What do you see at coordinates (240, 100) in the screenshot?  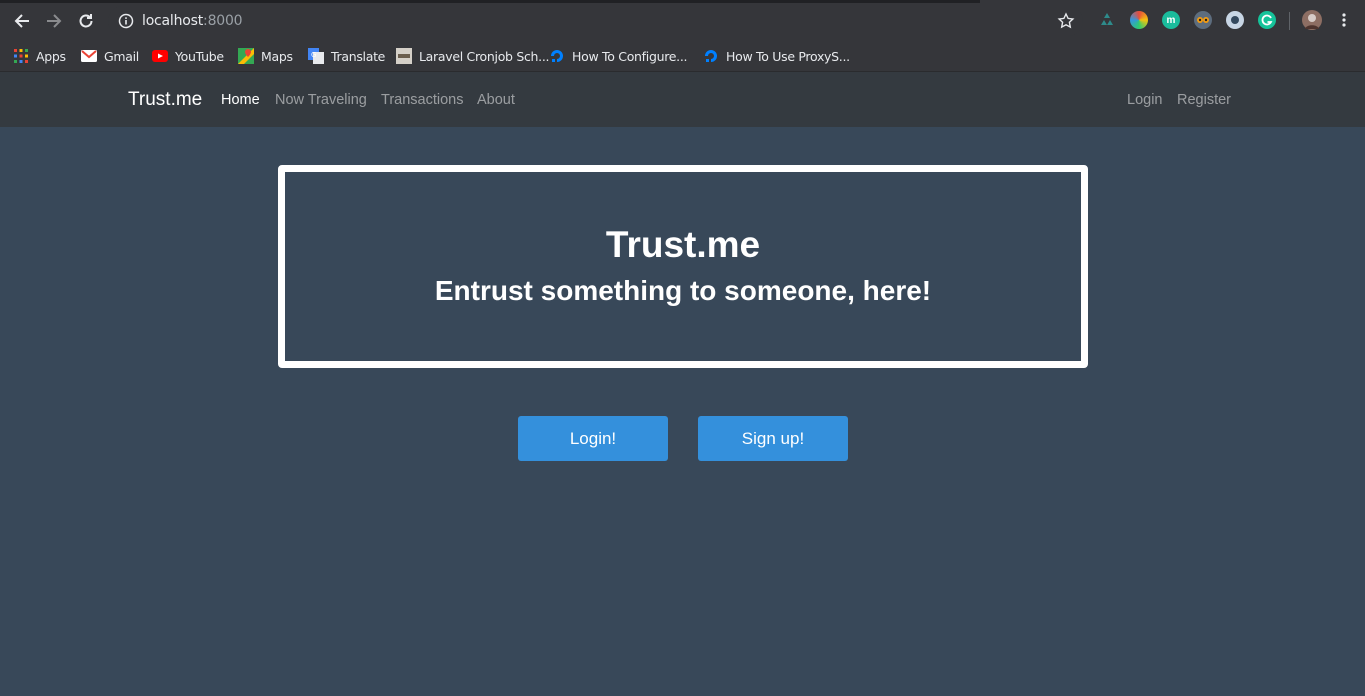 I see `nav-link-home: Home` at bounding box center [240, 100].